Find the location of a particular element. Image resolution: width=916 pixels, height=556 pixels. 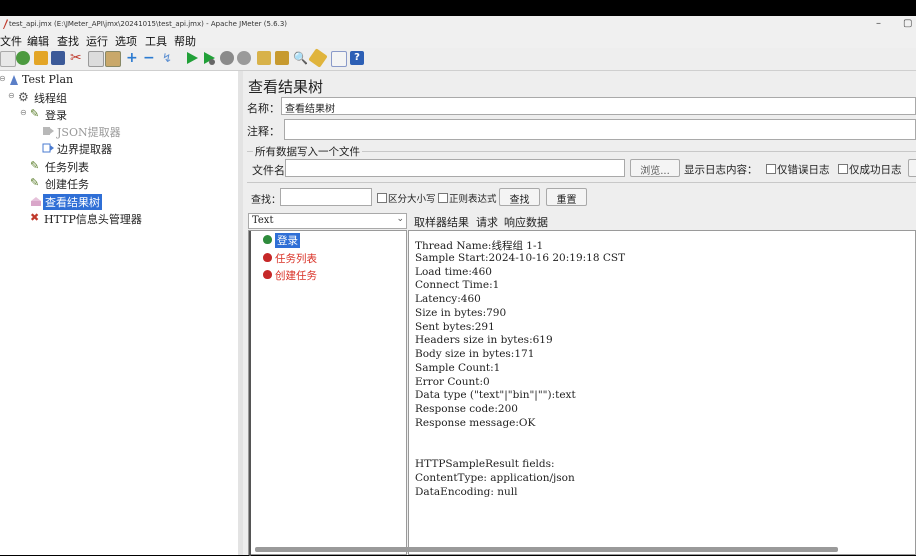

panel-title: 查看结果树 is located at coordinates (286, 87).